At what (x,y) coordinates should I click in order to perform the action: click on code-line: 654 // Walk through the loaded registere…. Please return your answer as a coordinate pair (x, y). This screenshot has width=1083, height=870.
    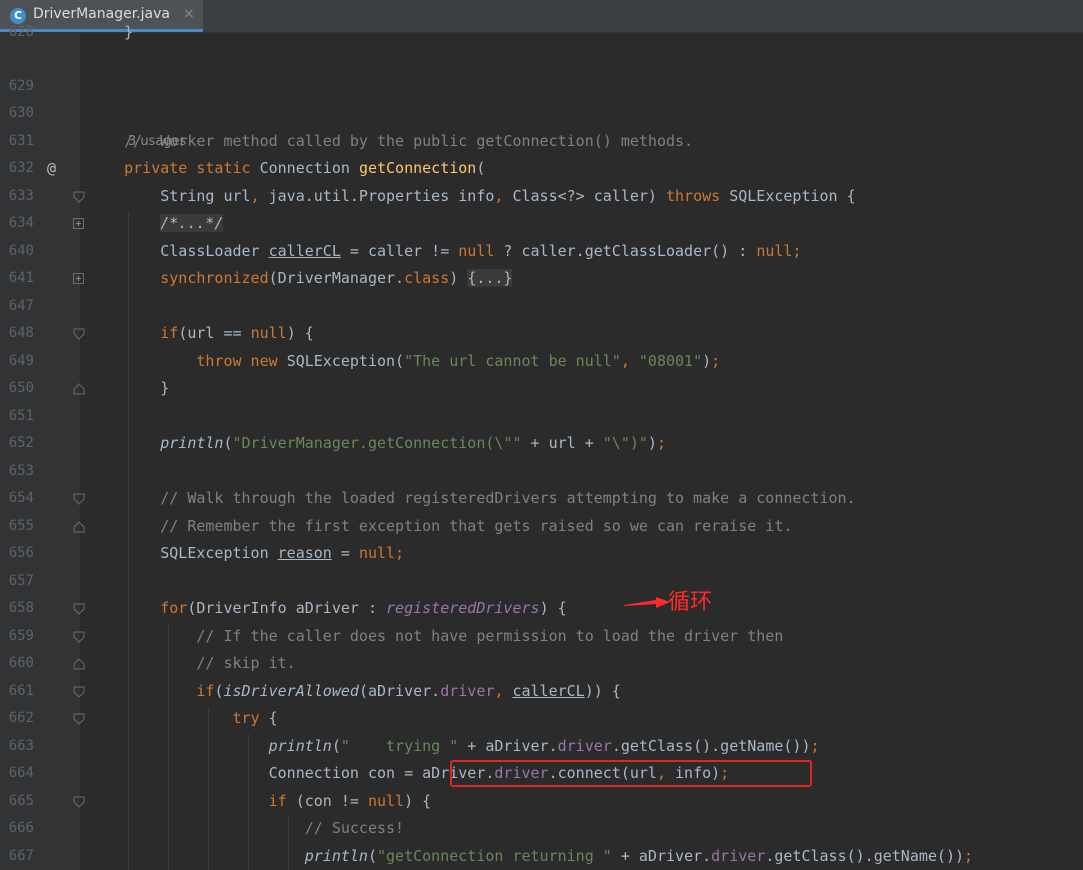
    Looking at the image, I should click on (541, 498).